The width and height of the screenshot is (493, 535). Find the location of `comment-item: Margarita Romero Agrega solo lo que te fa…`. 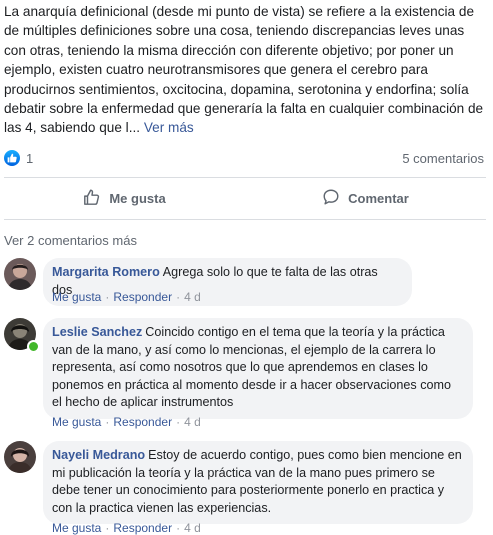

comment-item: Margarita Romero Agrega solo lo que te fa… is located at coordinates (245, 283).